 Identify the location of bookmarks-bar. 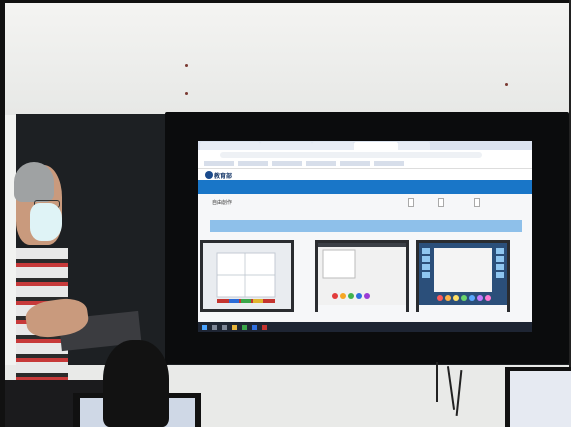
(365, 164).